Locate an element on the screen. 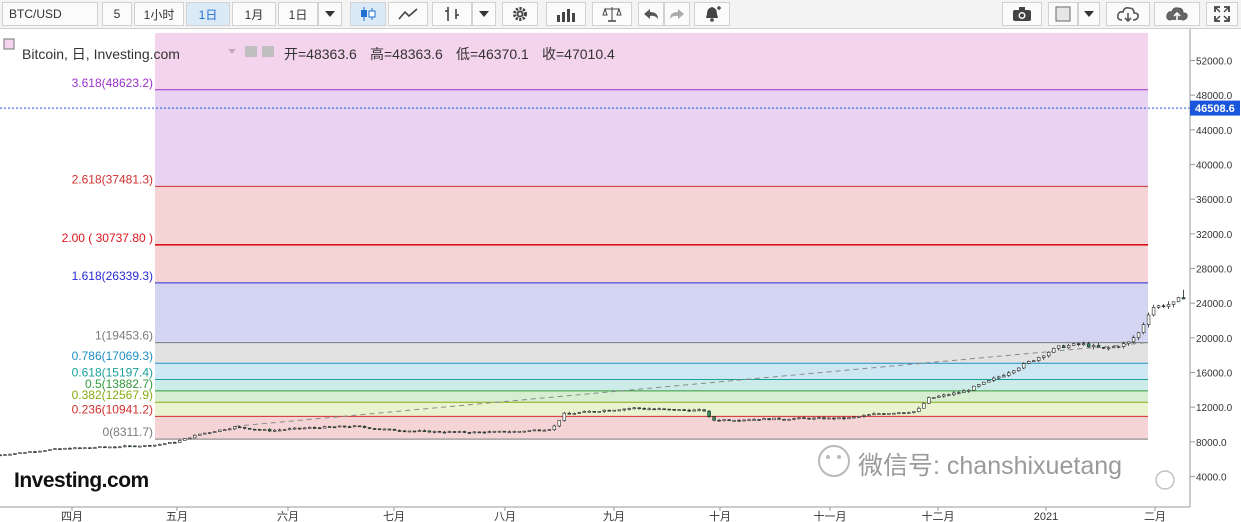  interval-1h-button: 1小时 is located at coordinates (159, 14).